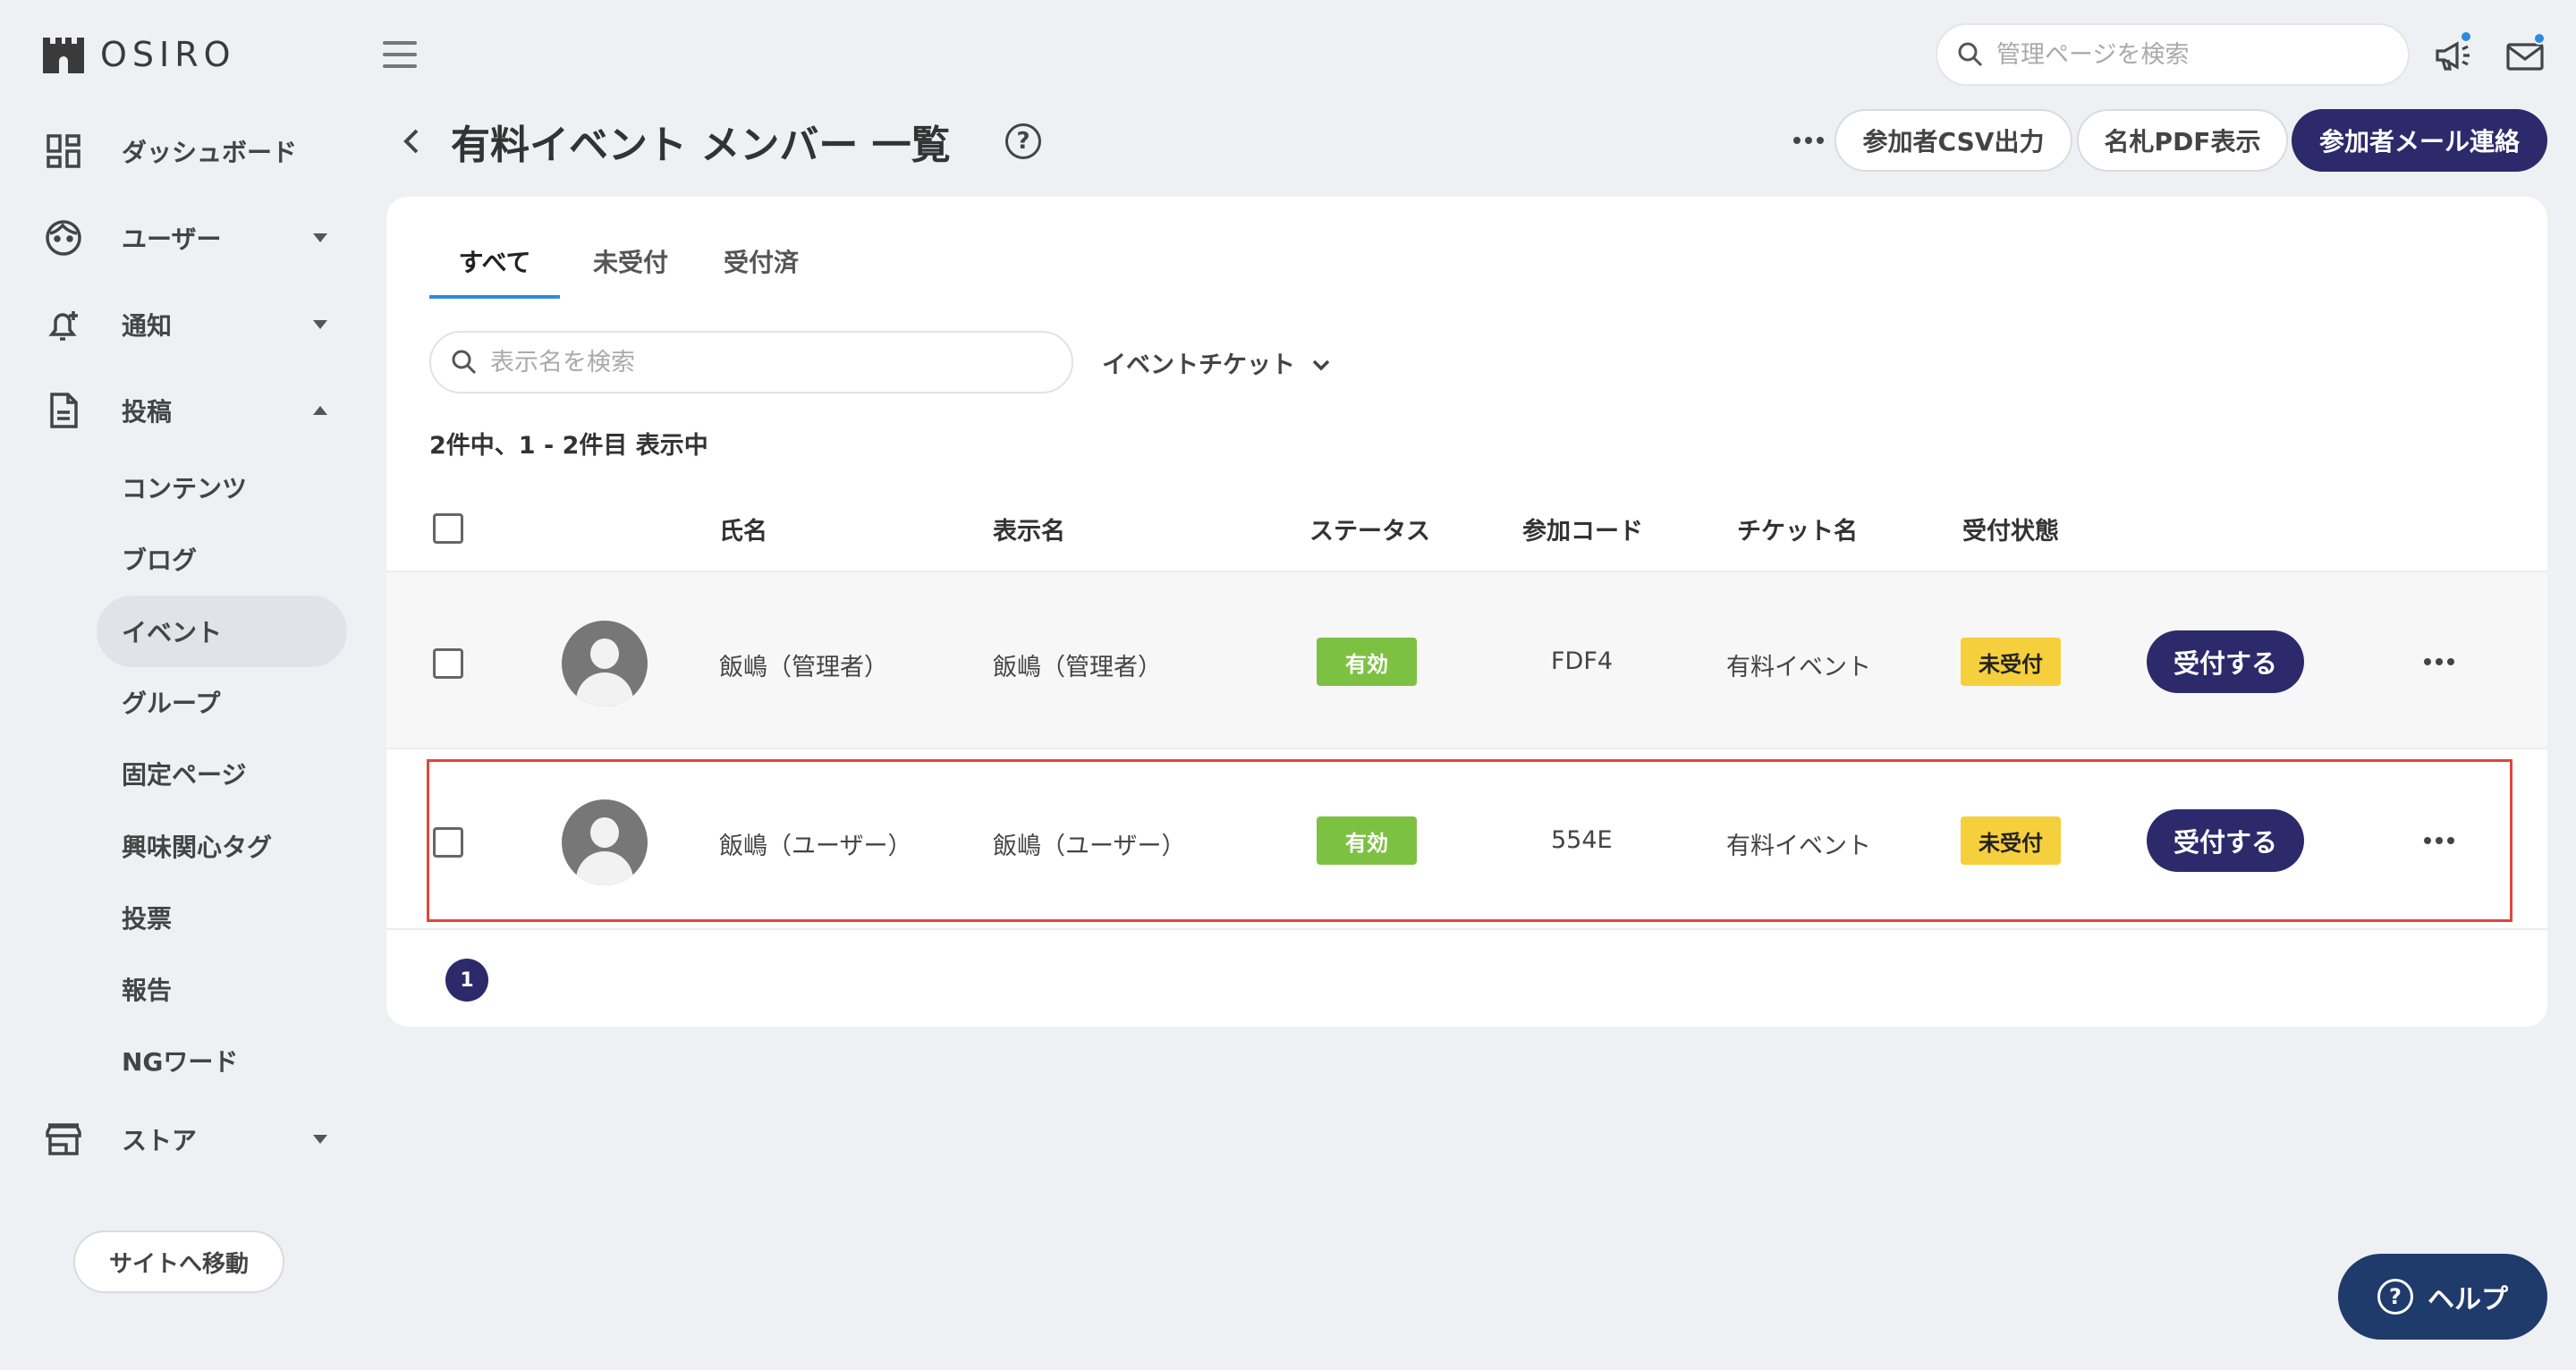 The image size is (2576, 1370). Describe the element at coordinates (222, 773) in the screenshot. I see `sidebar-subitem-fixed-page: 固定ページ` at that location.